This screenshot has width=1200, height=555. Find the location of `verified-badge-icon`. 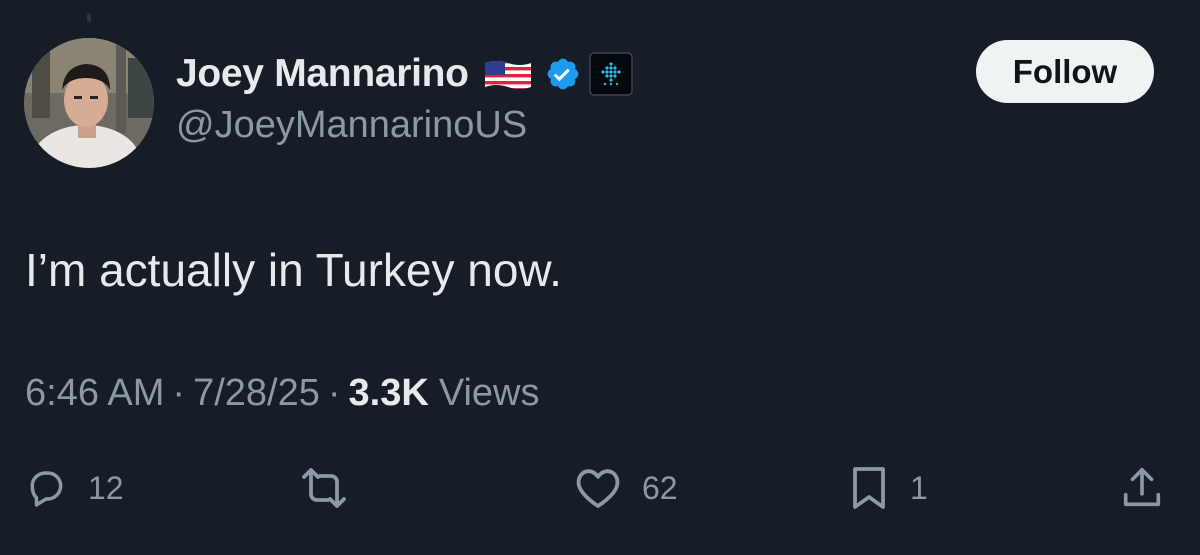

verified-badge-icon is located at coordinates (563, 74).